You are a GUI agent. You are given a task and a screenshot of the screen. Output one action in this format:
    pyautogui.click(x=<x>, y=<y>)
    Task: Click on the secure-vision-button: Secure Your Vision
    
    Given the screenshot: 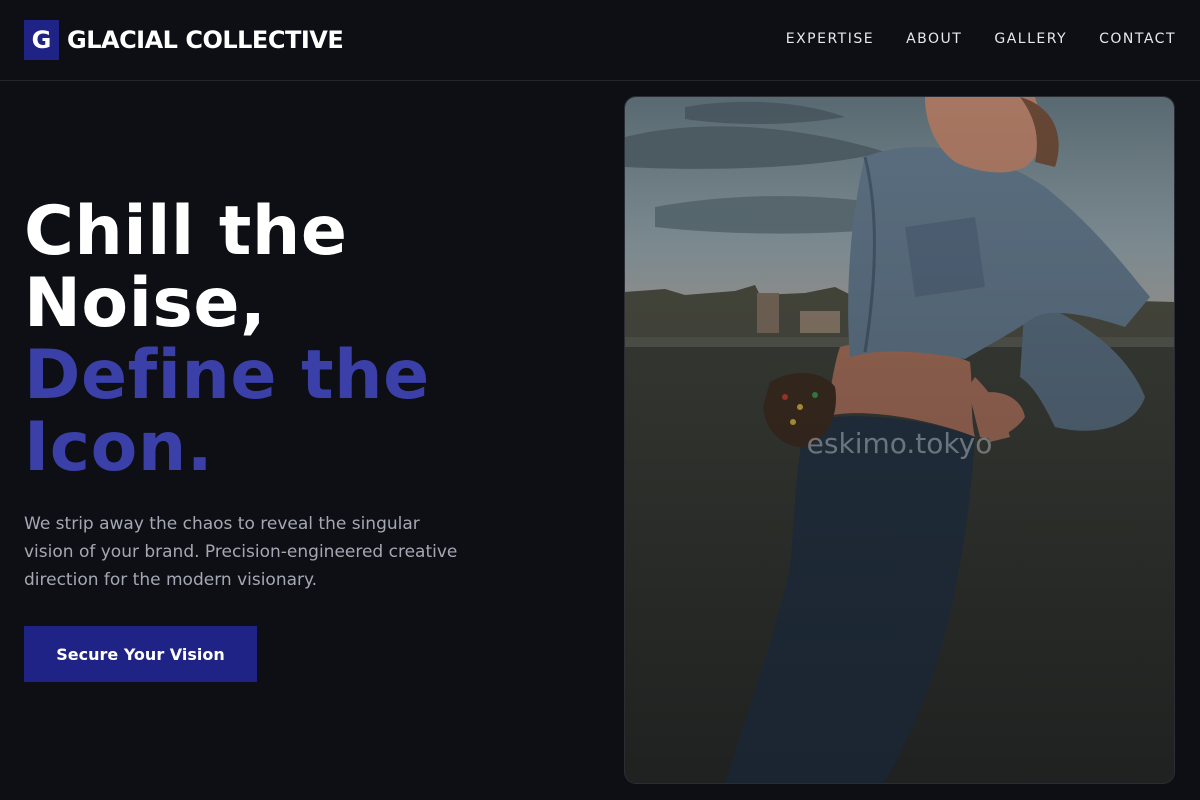 What is the action you would take?
    pyautogui.click(x=140, y=654)
    